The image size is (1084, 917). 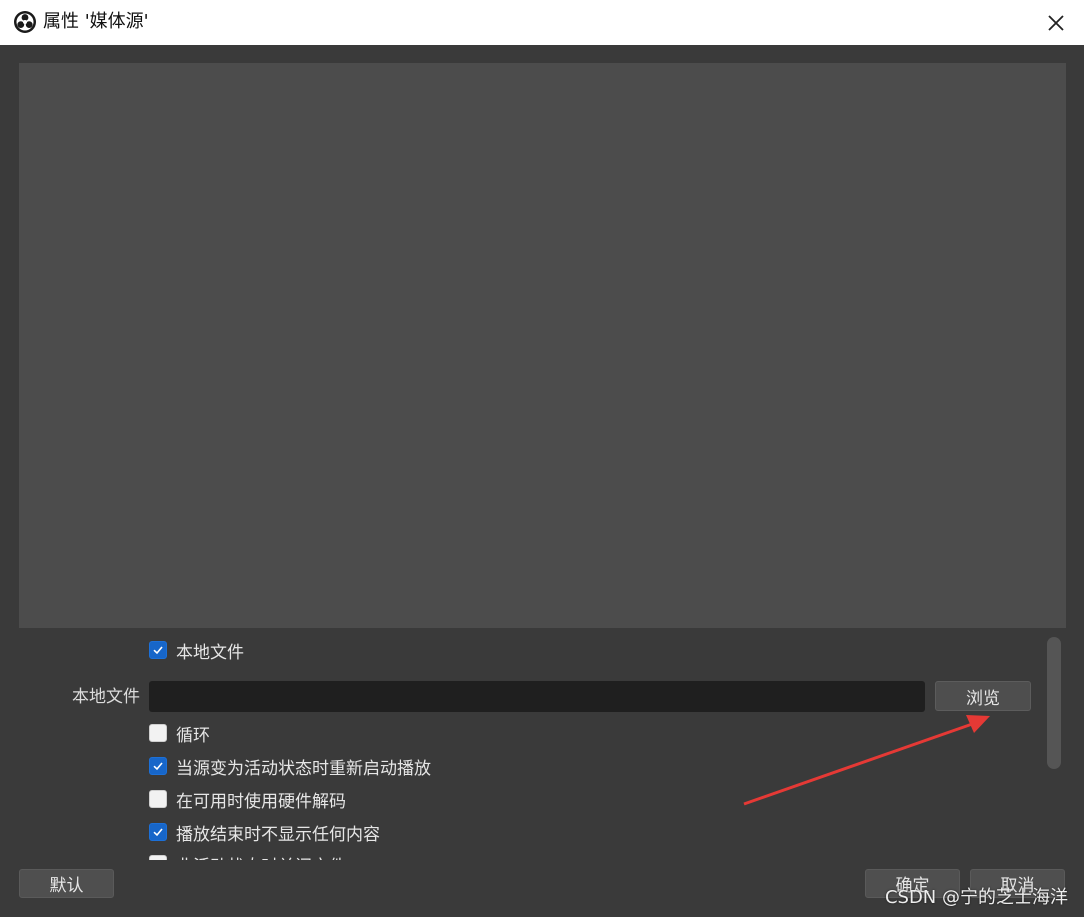 I want to click on restart-on-activate-checkbox: 当源变为活动状态时重新启动播放, so click(x=290, y=766).